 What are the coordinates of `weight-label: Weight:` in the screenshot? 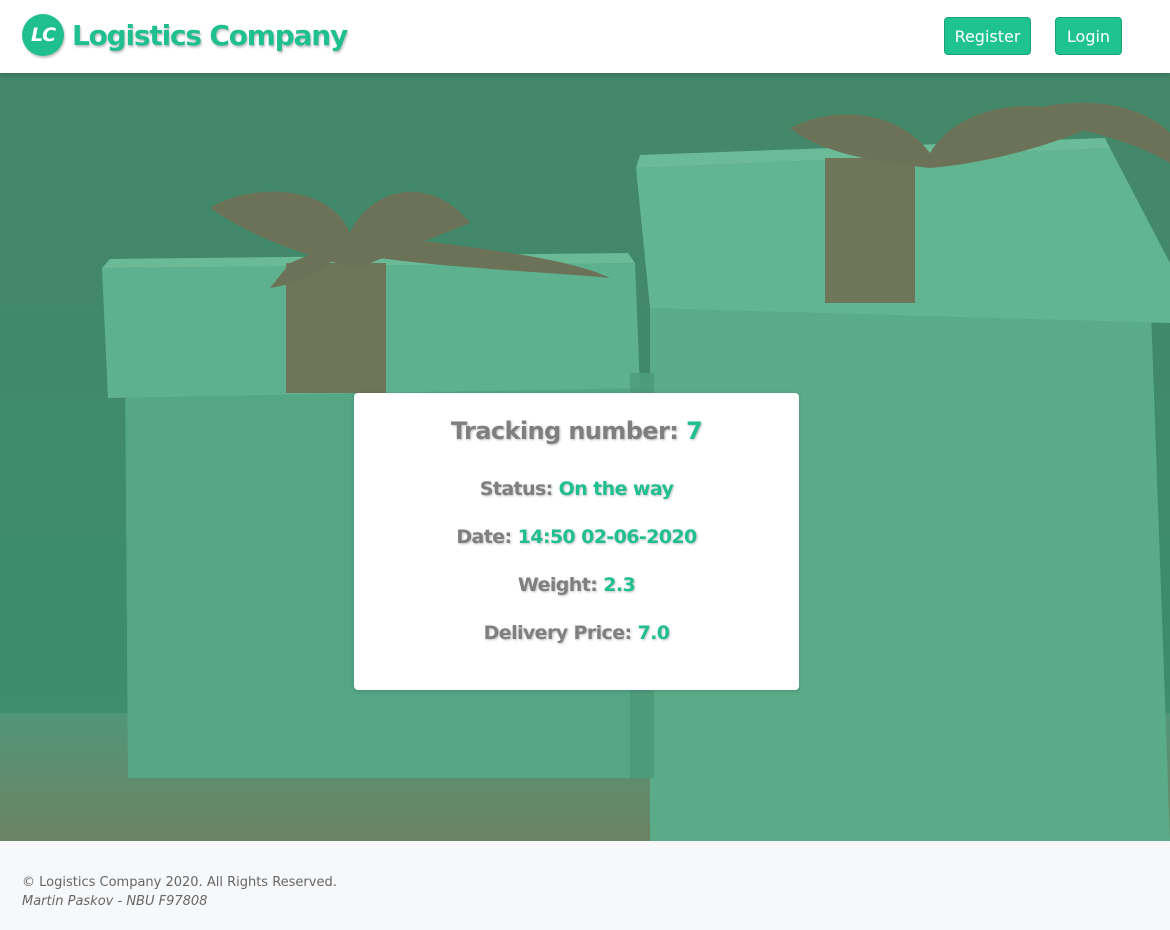 It's located at (557, 585).